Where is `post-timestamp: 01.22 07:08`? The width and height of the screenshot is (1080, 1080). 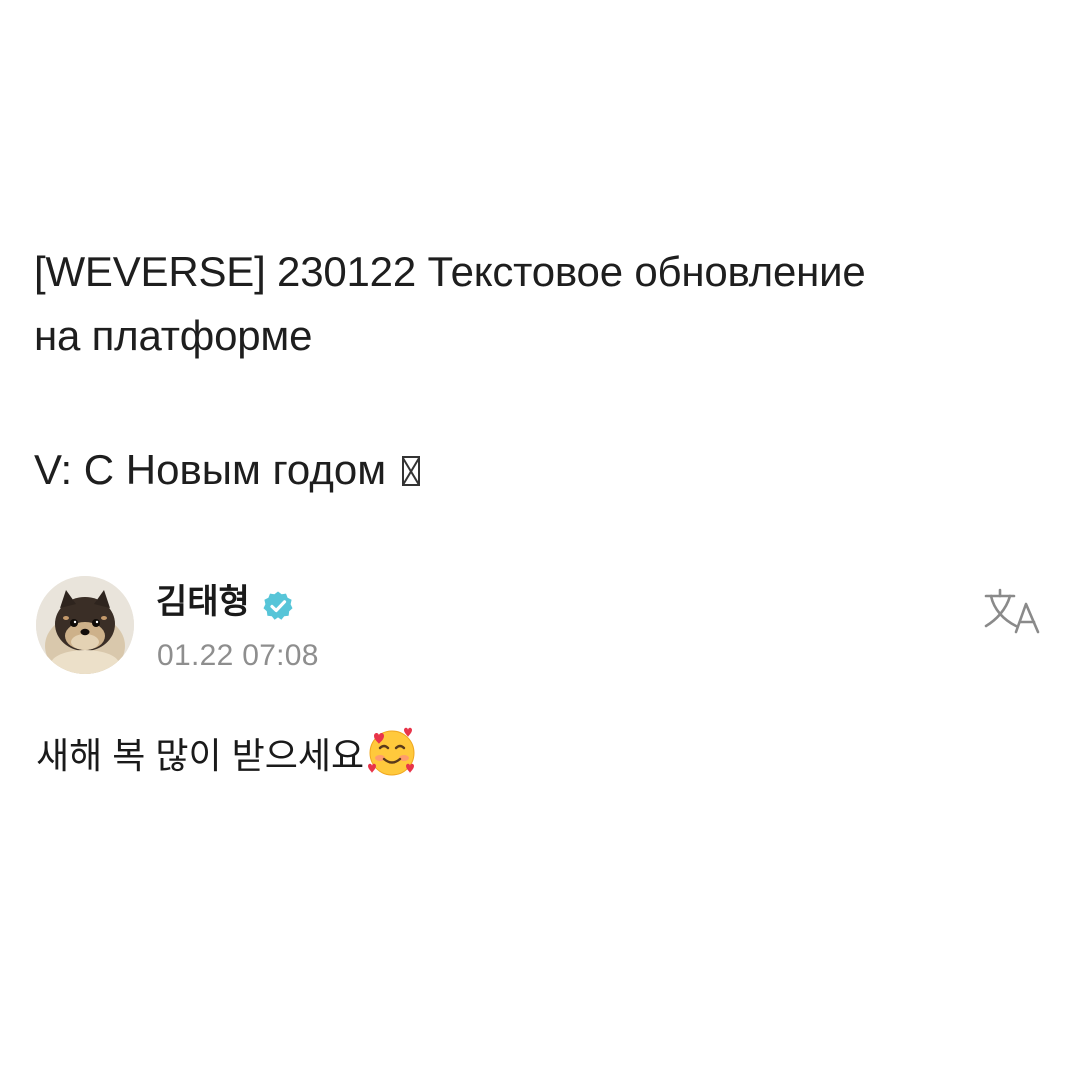
post-timestamp: 01.22 07:08 is located at coordinates (238, 655).